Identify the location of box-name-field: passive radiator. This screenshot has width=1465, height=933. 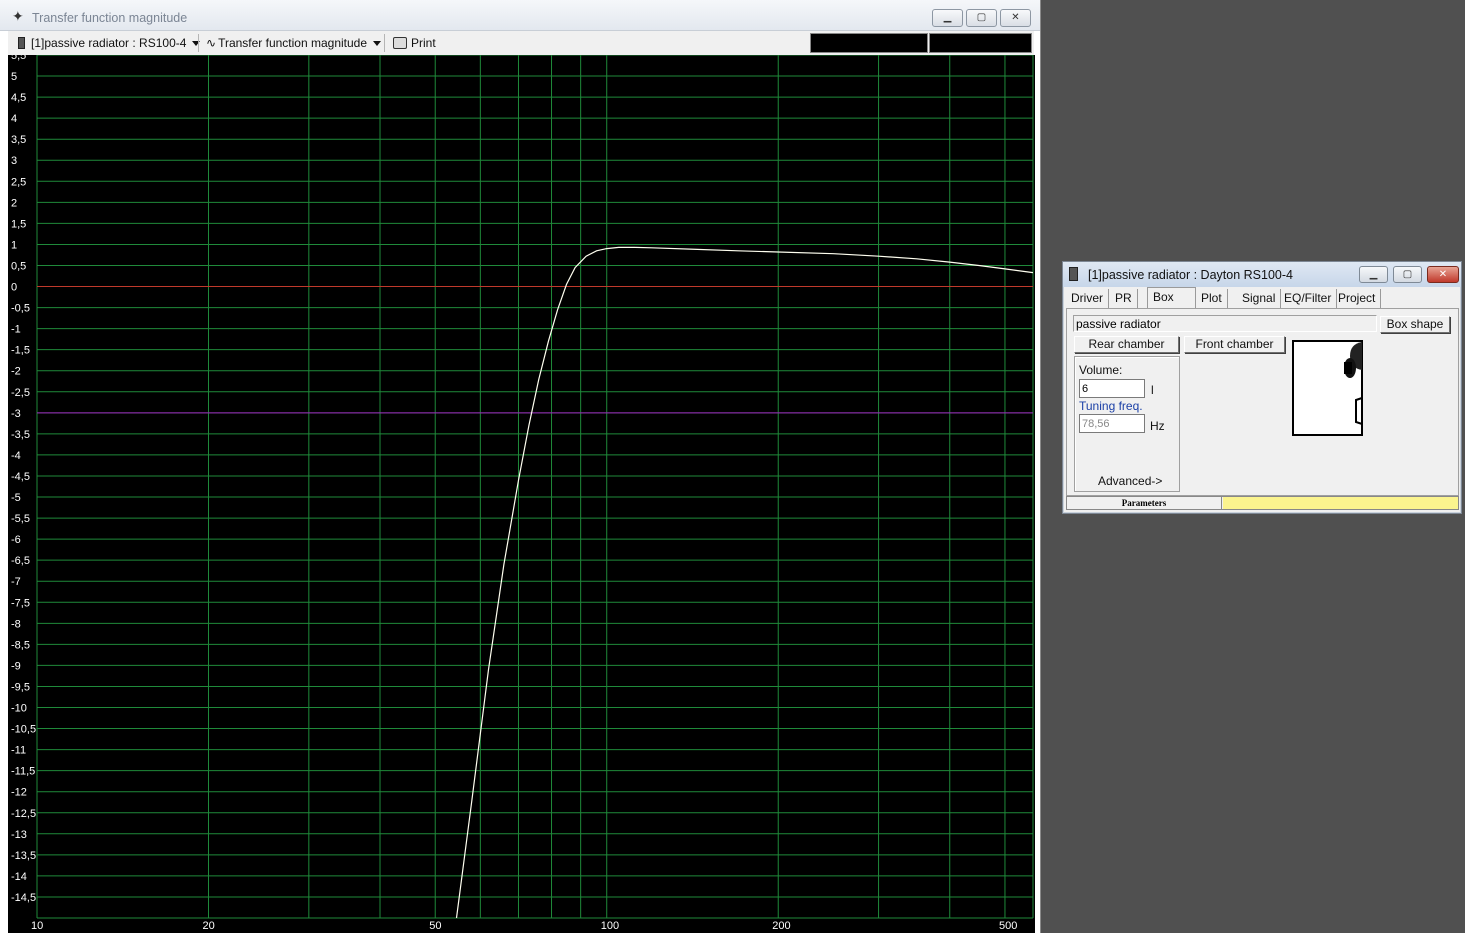
(1225, 323).